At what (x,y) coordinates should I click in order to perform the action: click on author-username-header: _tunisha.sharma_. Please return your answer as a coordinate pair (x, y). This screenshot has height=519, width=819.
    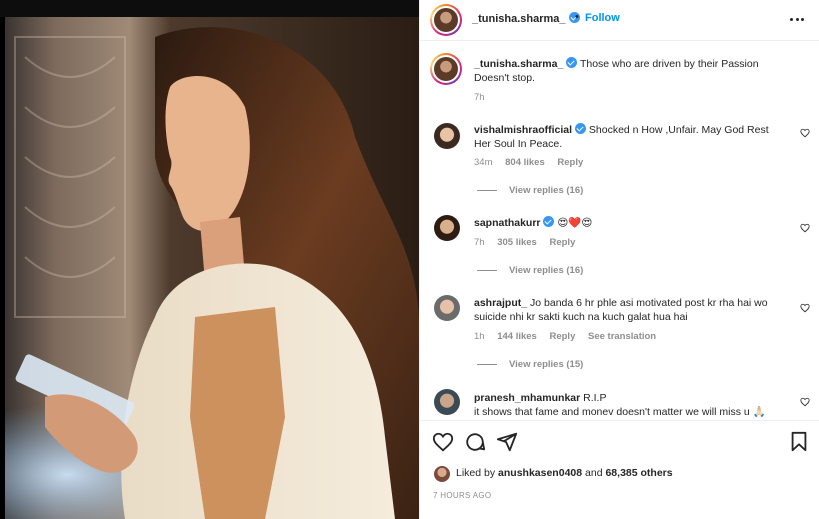
    Looking at the image, I should click on (526, 18).